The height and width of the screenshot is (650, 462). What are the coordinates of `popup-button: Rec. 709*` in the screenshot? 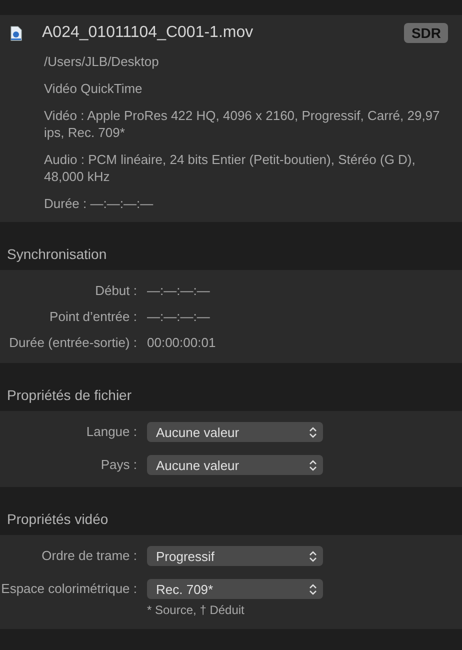 It's located at (235, 589).